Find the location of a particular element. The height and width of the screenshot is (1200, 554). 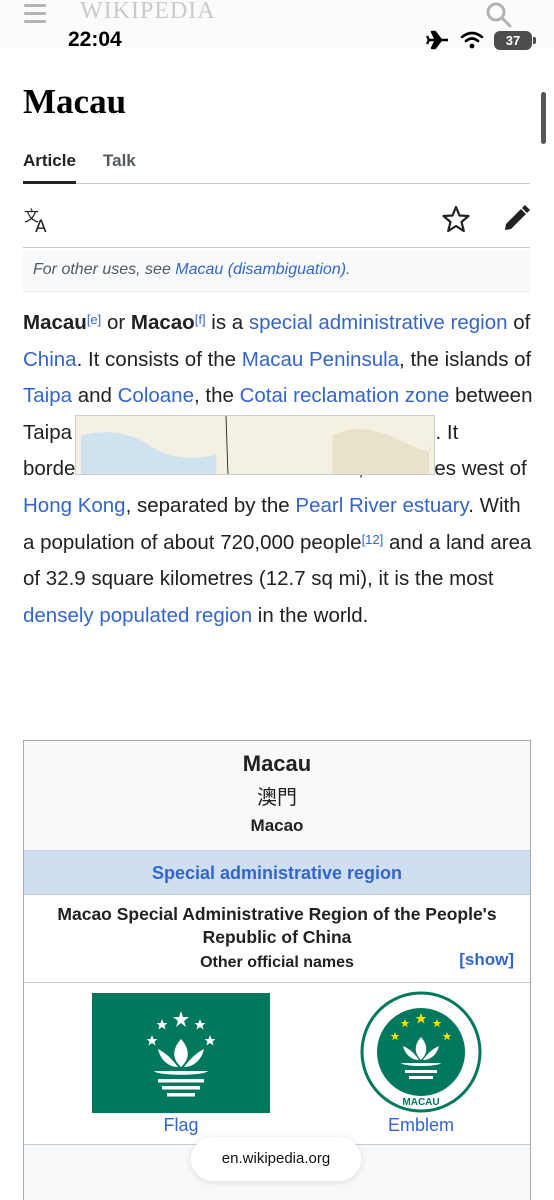

show-toggle: [show] is located at coordinates (486, 960).